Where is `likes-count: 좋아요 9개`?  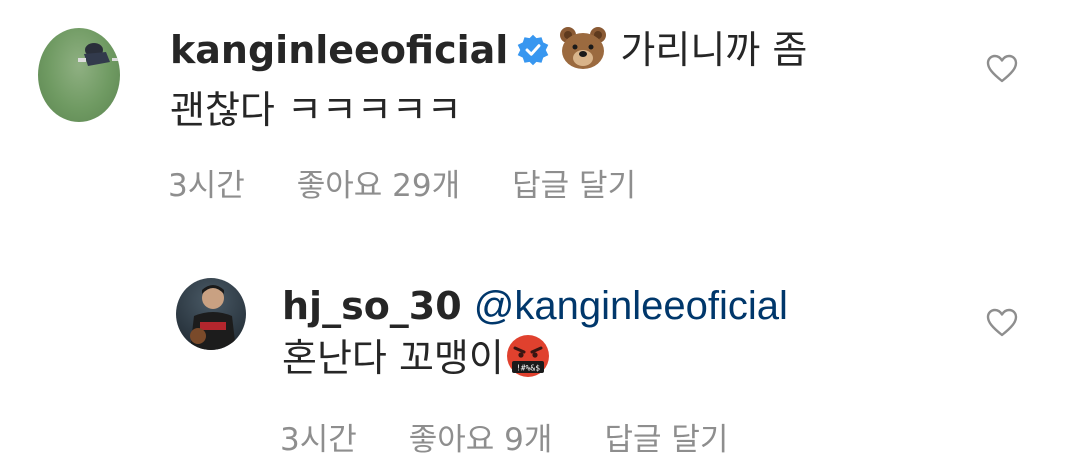
likes-count: 좋아요 9개 is located at coordinates (481, 440).